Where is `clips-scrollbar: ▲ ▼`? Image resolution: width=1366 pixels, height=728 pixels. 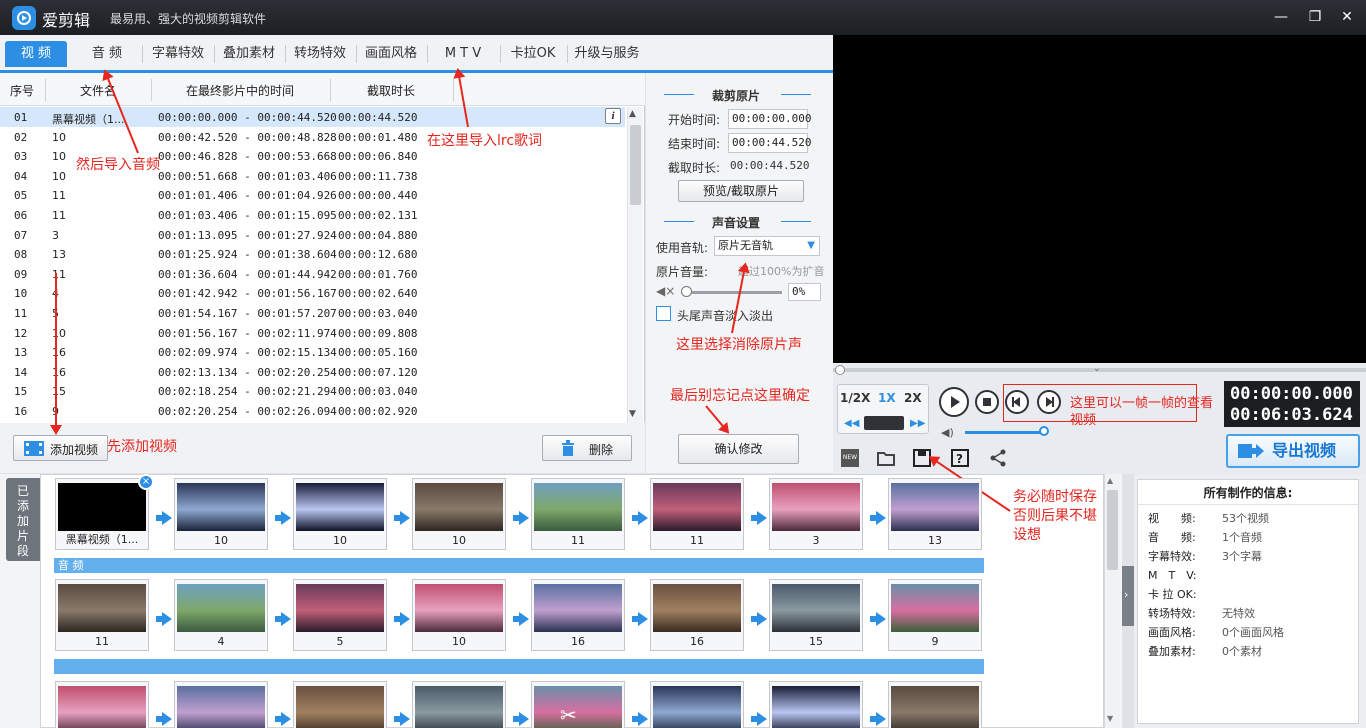
clips-scrollbar: ▲ ▼ is located at coordinates (1112, 601).